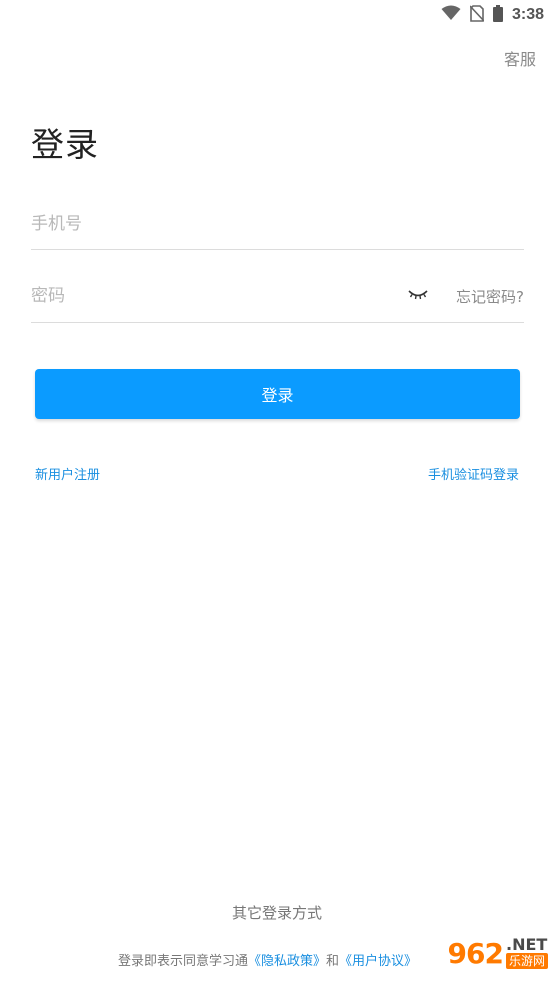 This screenshot has height=986, width=554. What do you see at coordinates (418, 294) in the screenshot?
I see `eye-closed-icon` at bounding box center [418, 294].